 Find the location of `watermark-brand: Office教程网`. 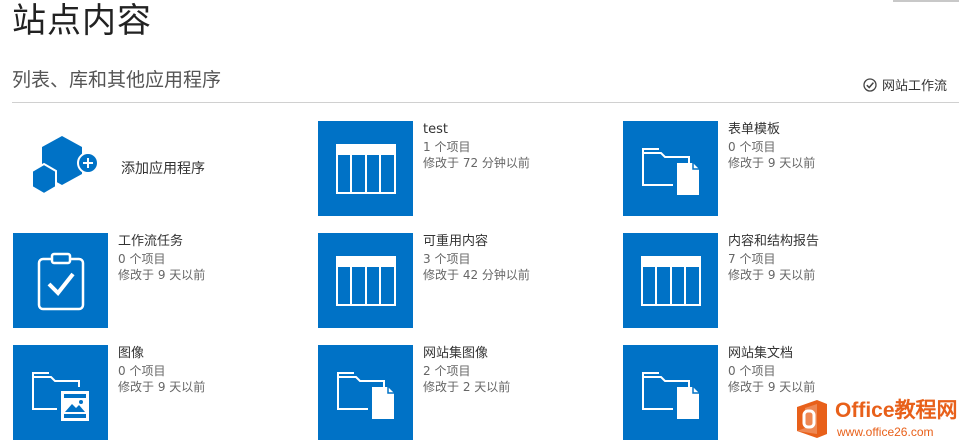

watermark-brand: Office教程网 is located at coordinates (896, 410).